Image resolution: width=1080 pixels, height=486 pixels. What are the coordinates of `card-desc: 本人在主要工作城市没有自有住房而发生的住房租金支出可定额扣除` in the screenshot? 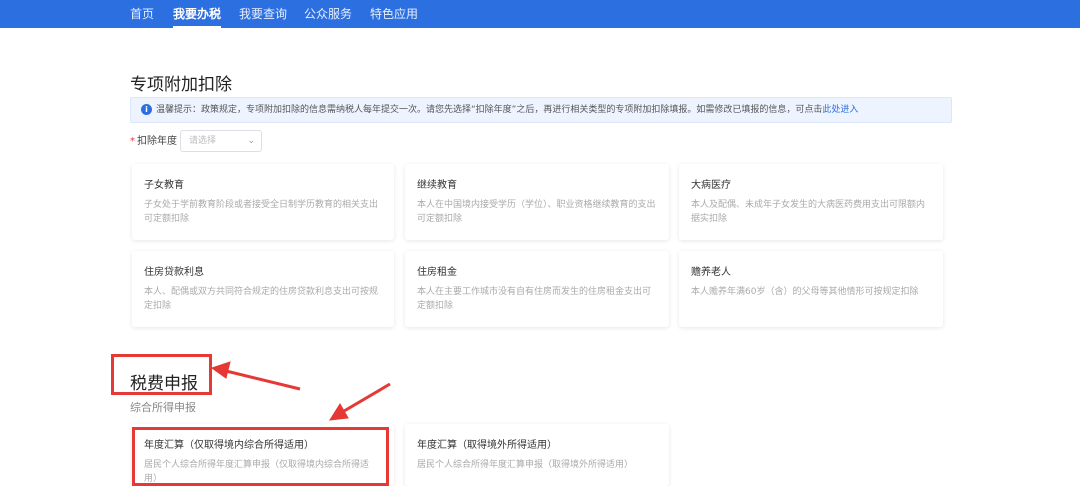 It's located at (534, 299).